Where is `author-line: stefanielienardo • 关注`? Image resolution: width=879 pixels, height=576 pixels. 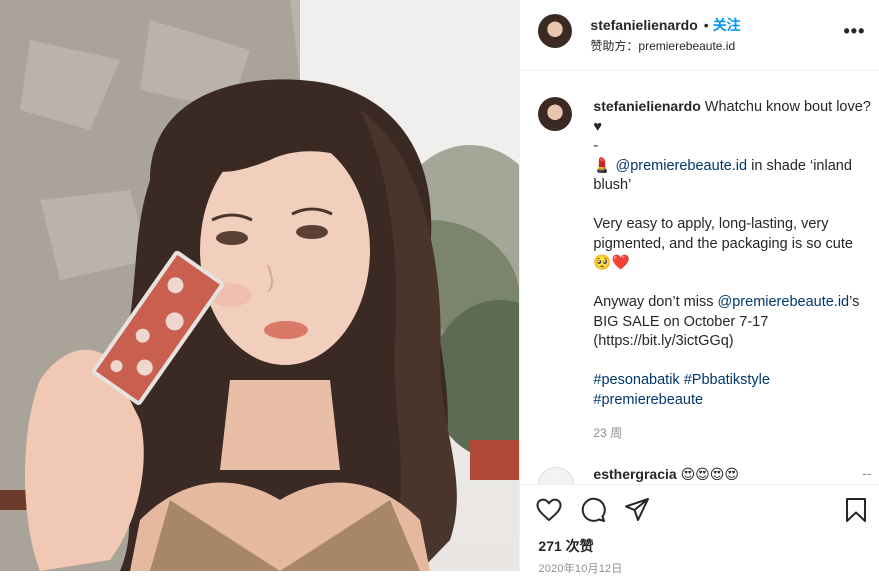 author-line: stefanielienardo • 关注 is located at coordinates (665, 25).